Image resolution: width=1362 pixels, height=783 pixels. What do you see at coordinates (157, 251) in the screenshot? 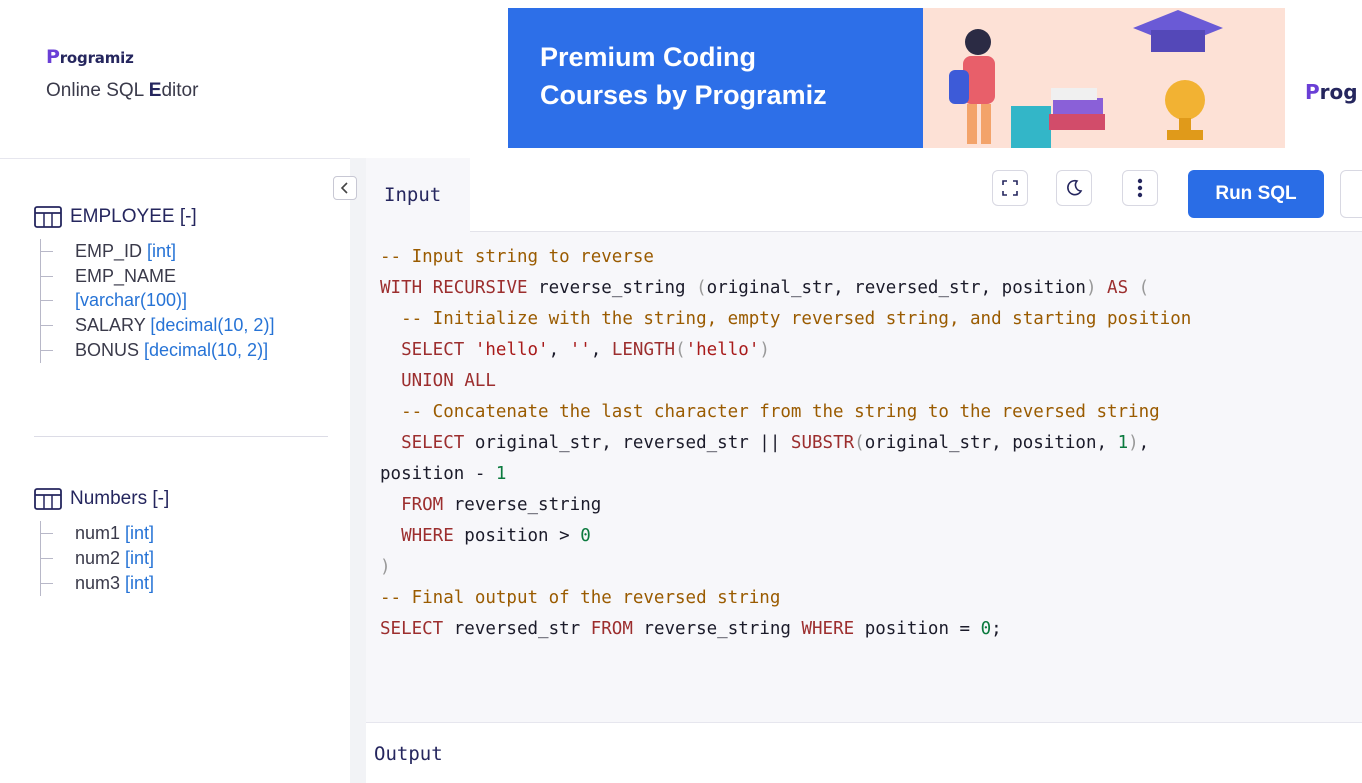
I see `column-item: EMP_ID [int]` at bounding box center [157, 251].